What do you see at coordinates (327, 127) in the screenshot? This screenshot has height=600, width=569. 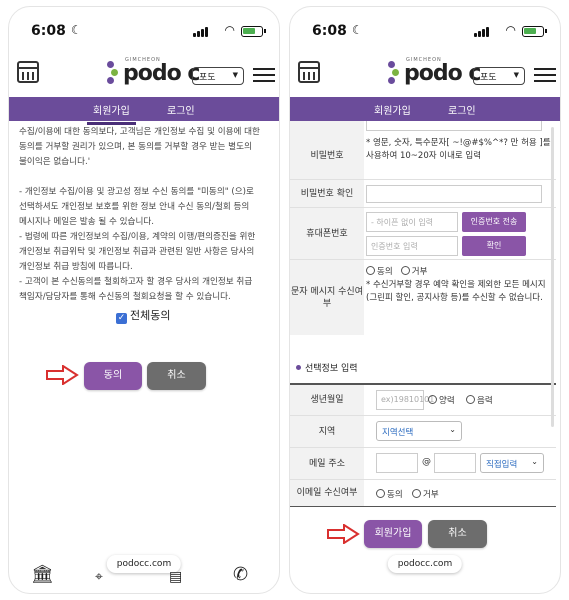 I see `label-blank` at bounding box center [327, 127].